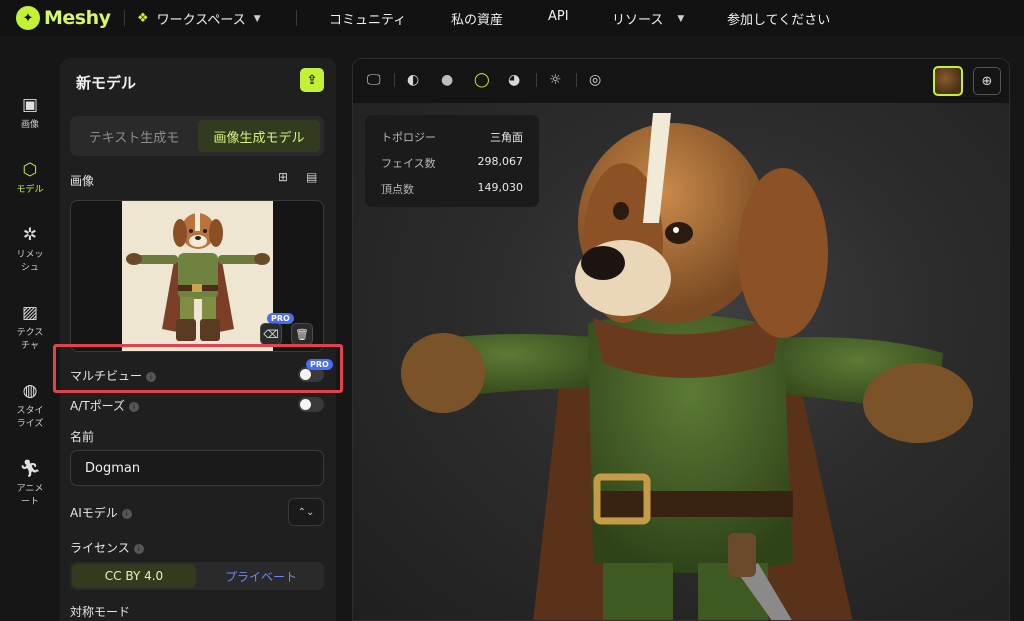 The height and width of the screenshot is (621, 1024). What do you see at coordinates (30, 190) in the screenshot?
I see `rail-item-label: モデル` at bounding box center [30, 190].